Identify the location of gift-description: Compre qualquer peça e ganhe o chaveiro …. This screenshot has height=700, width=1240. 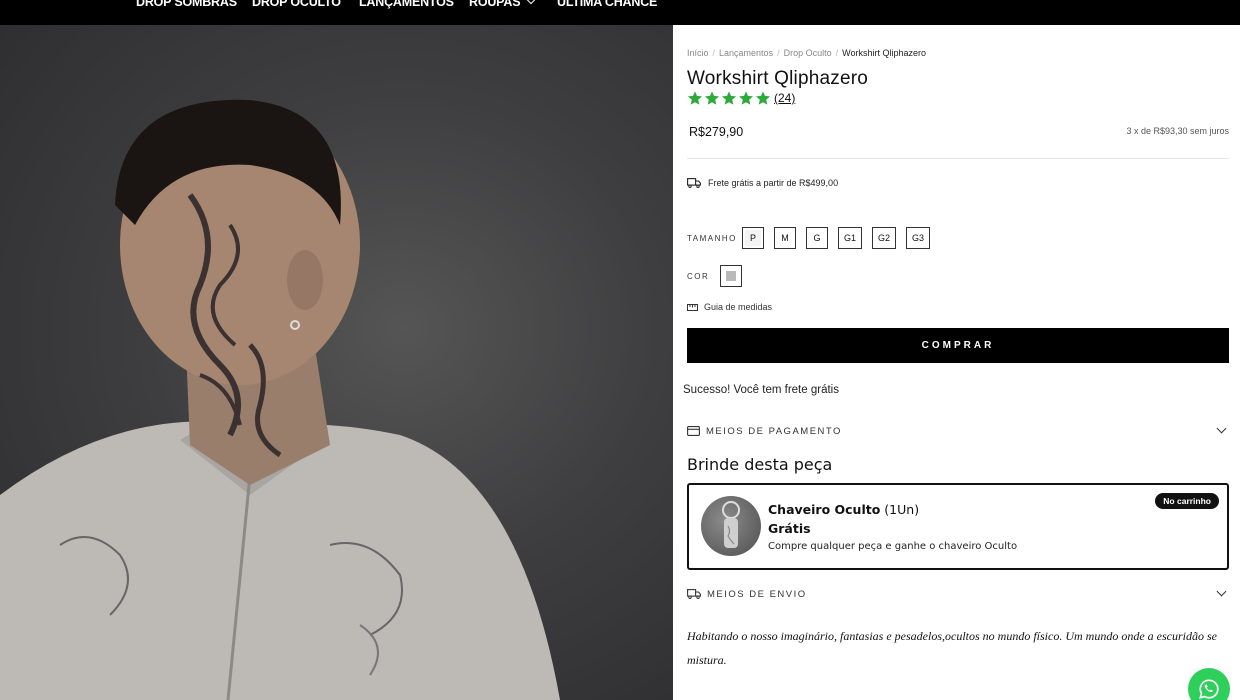
(893, 546).